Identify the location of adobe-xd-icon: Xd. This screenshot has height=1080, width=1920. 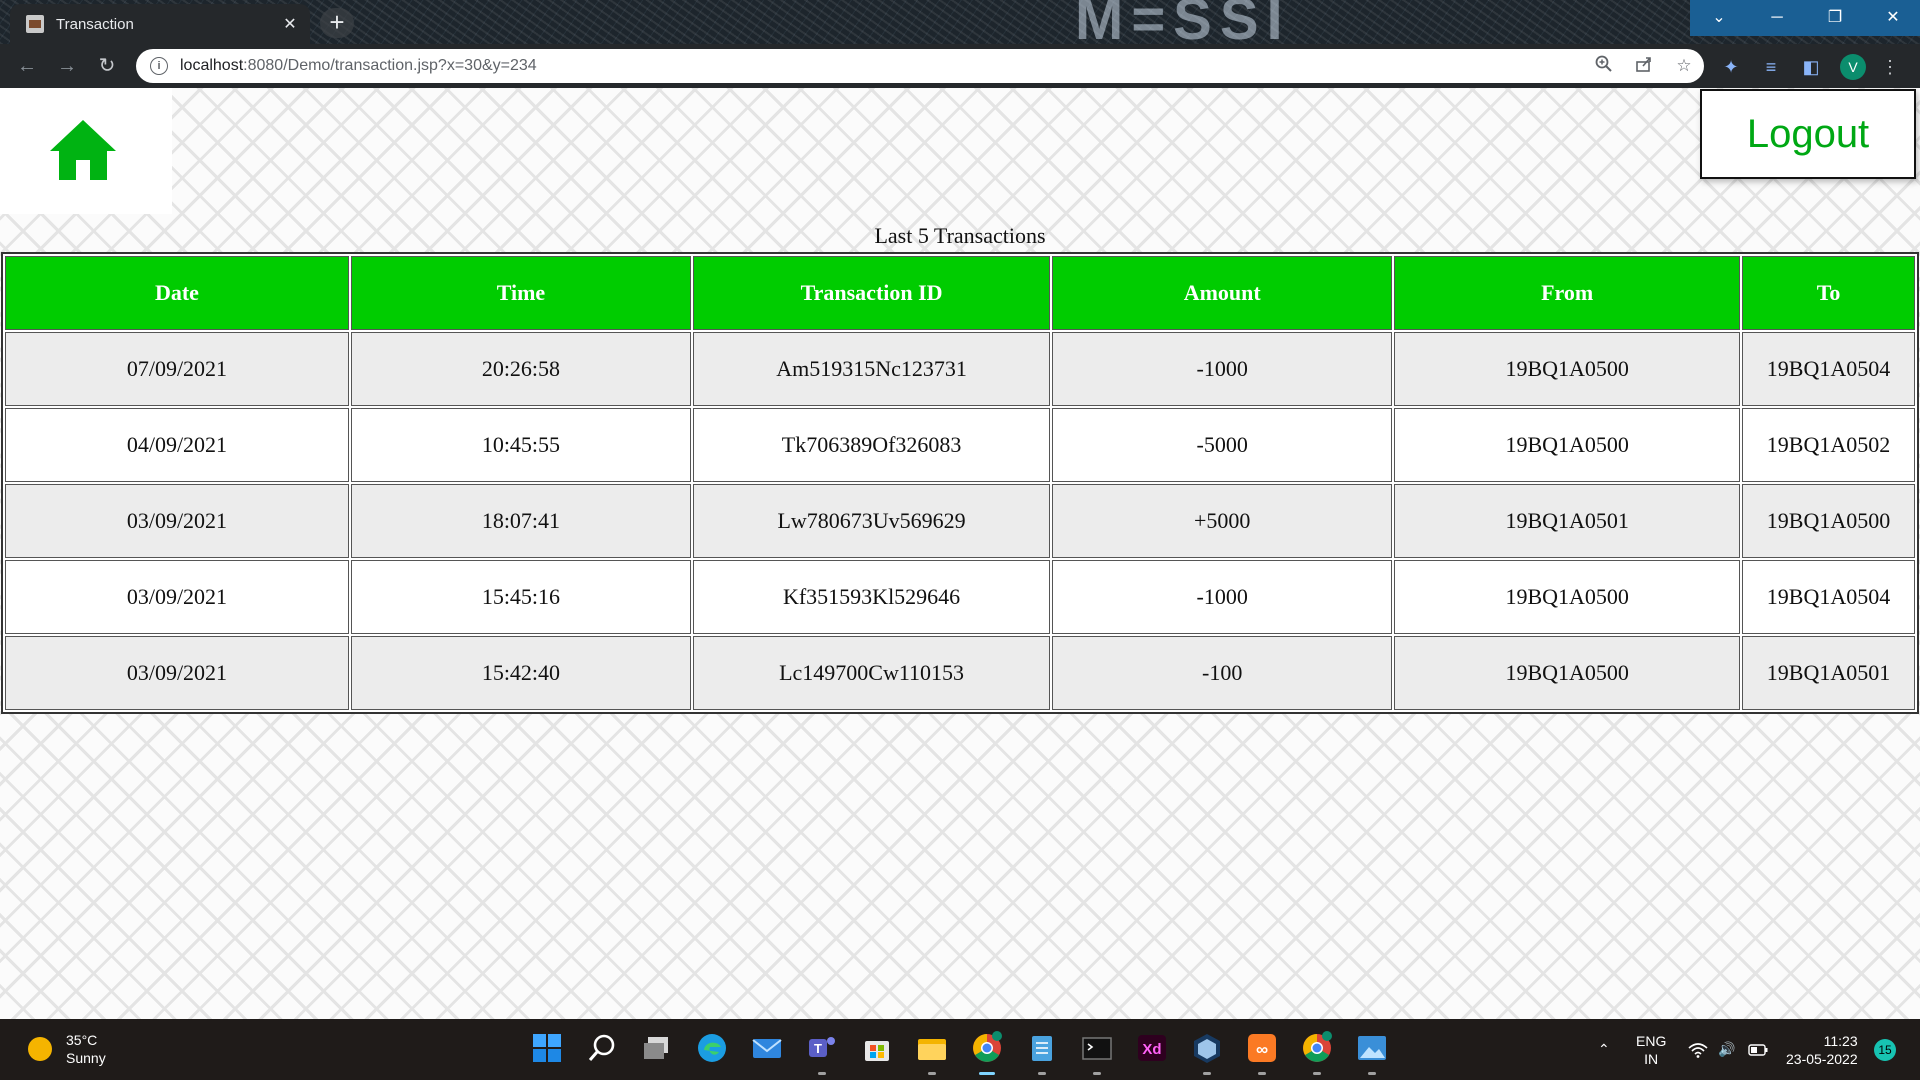
(1152, 1048).